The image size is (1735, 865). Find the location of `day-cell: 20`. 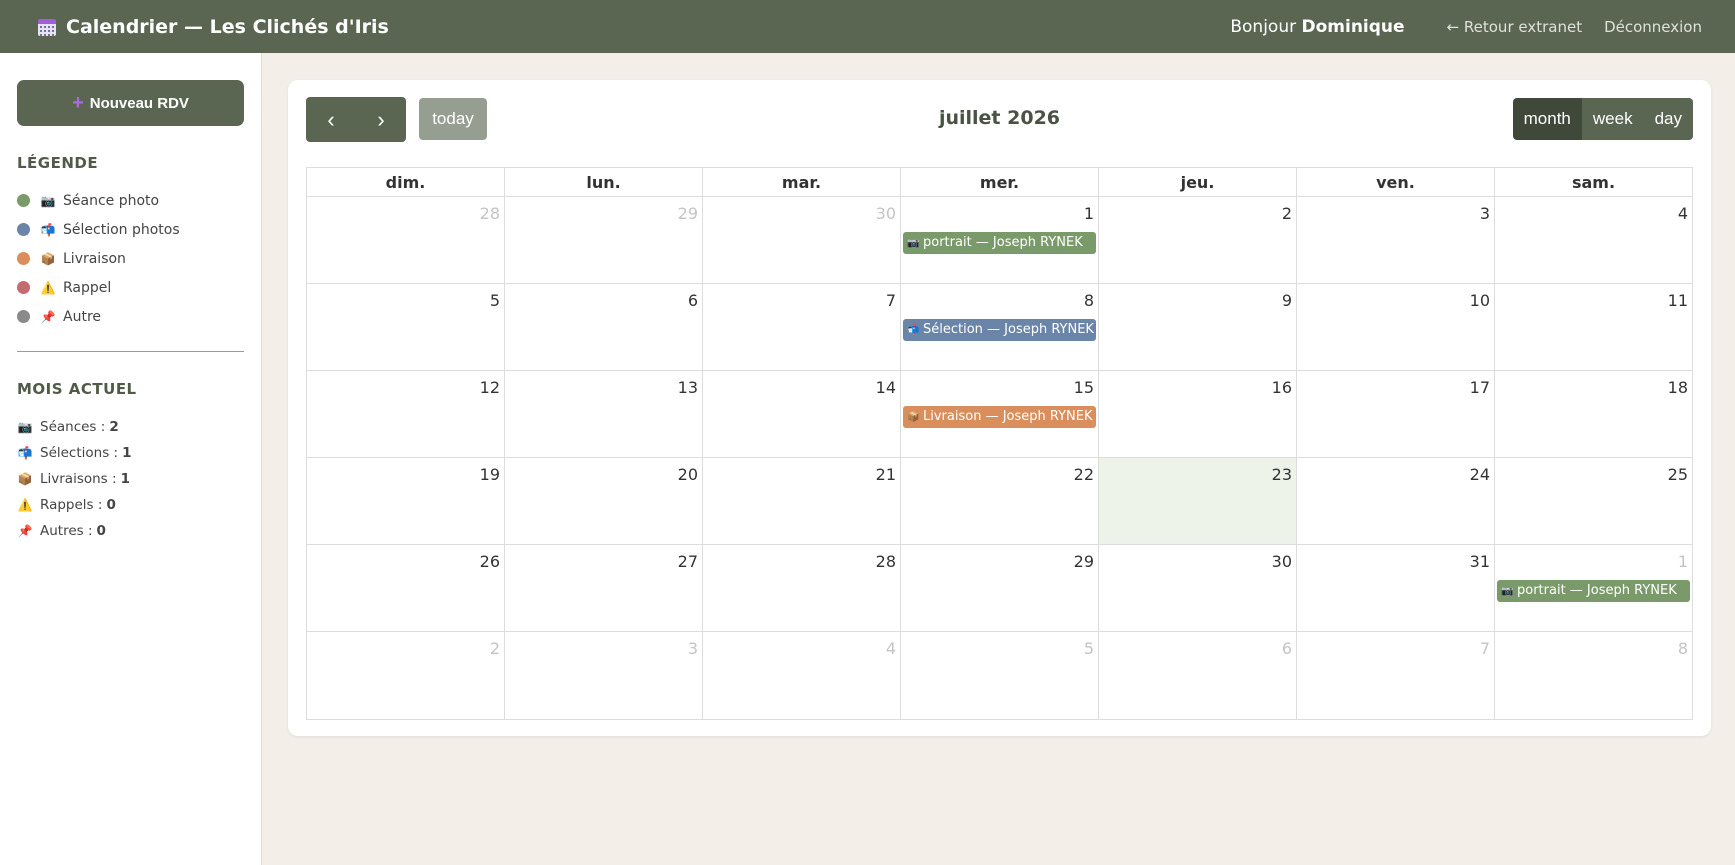

day-cell: 20 is located at coordinates (604, 501).